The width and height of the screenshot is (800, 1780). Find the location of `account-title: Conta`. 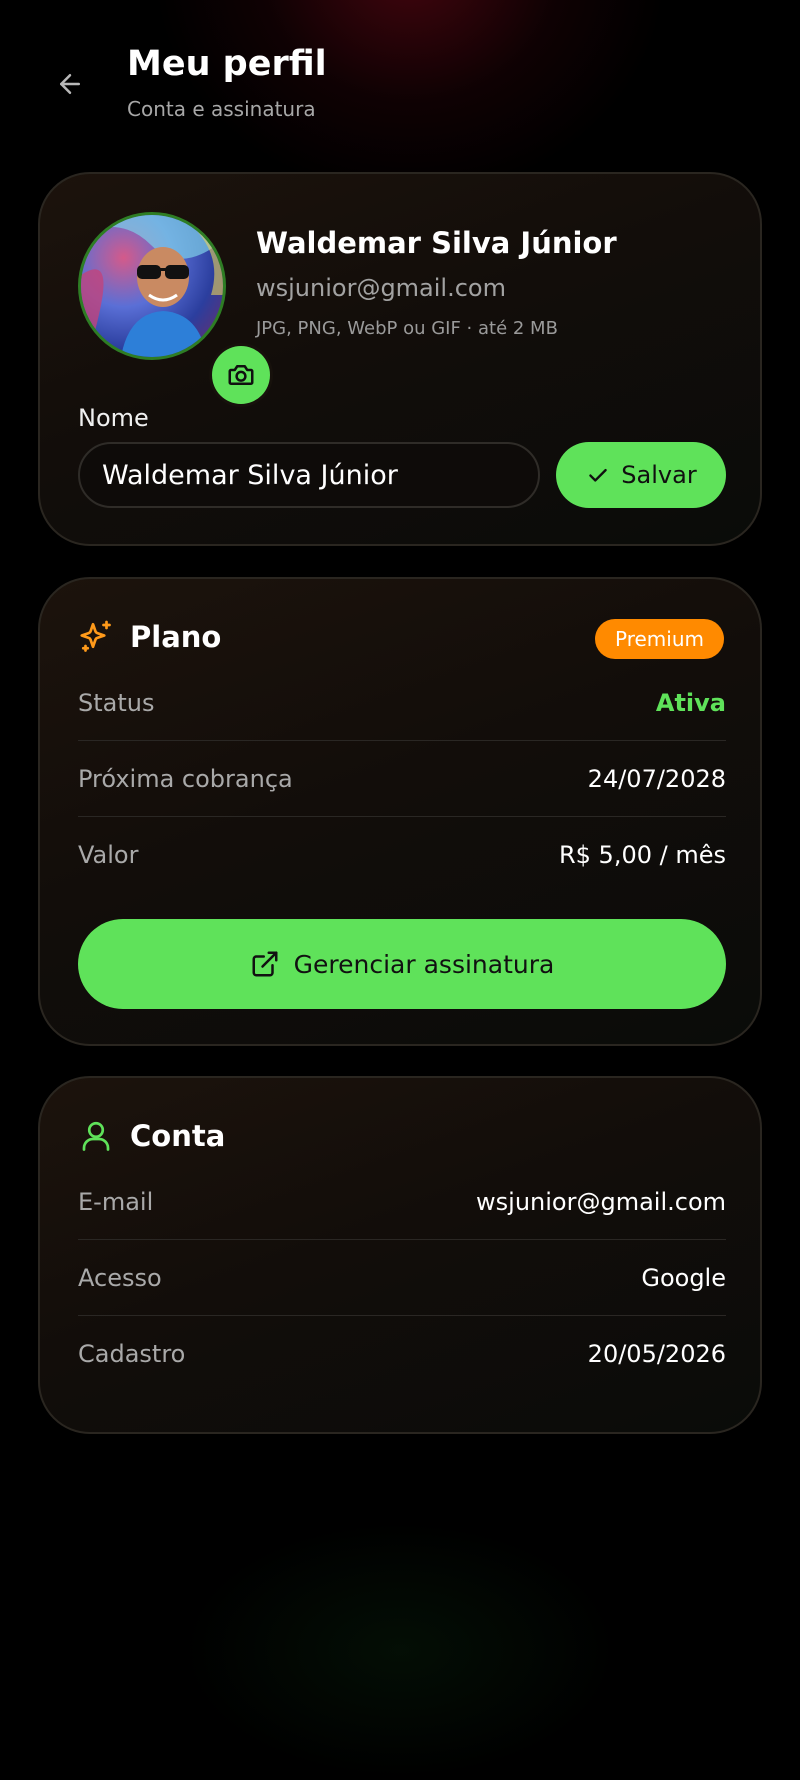

account-title: Conta is located at coordinates (178, 1136).